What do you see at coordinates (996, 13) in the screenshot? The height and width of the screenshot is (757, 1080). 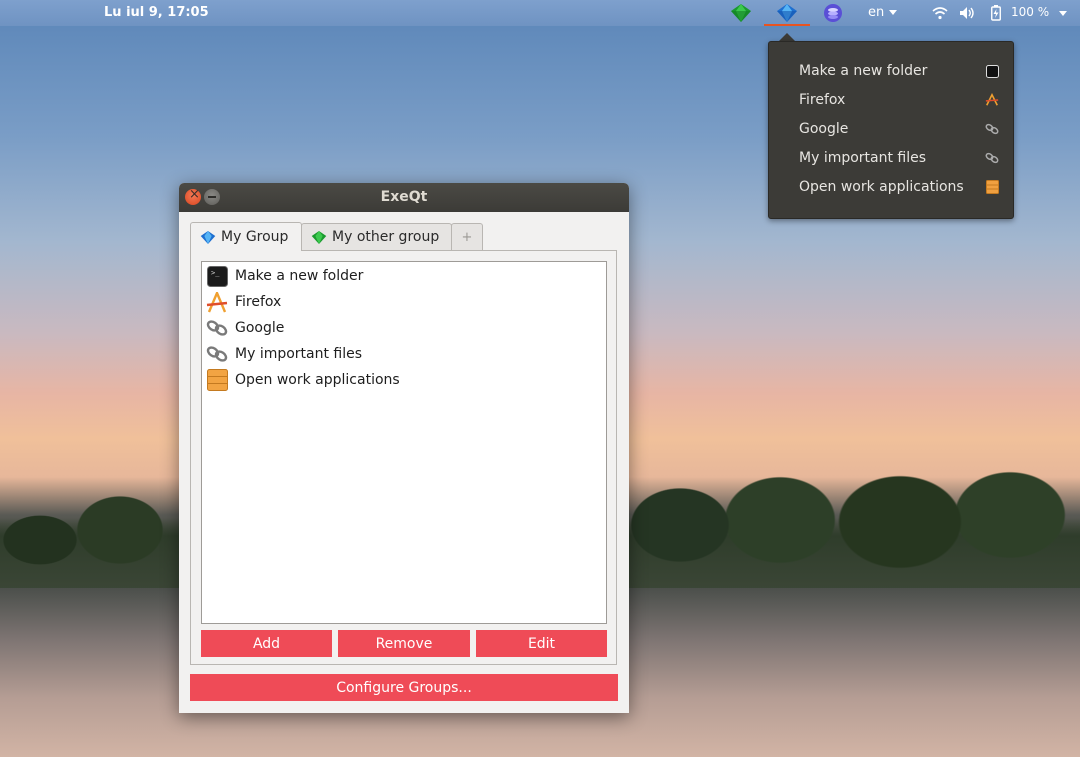 I see `battery-icon` at bounding box center [996, 13].